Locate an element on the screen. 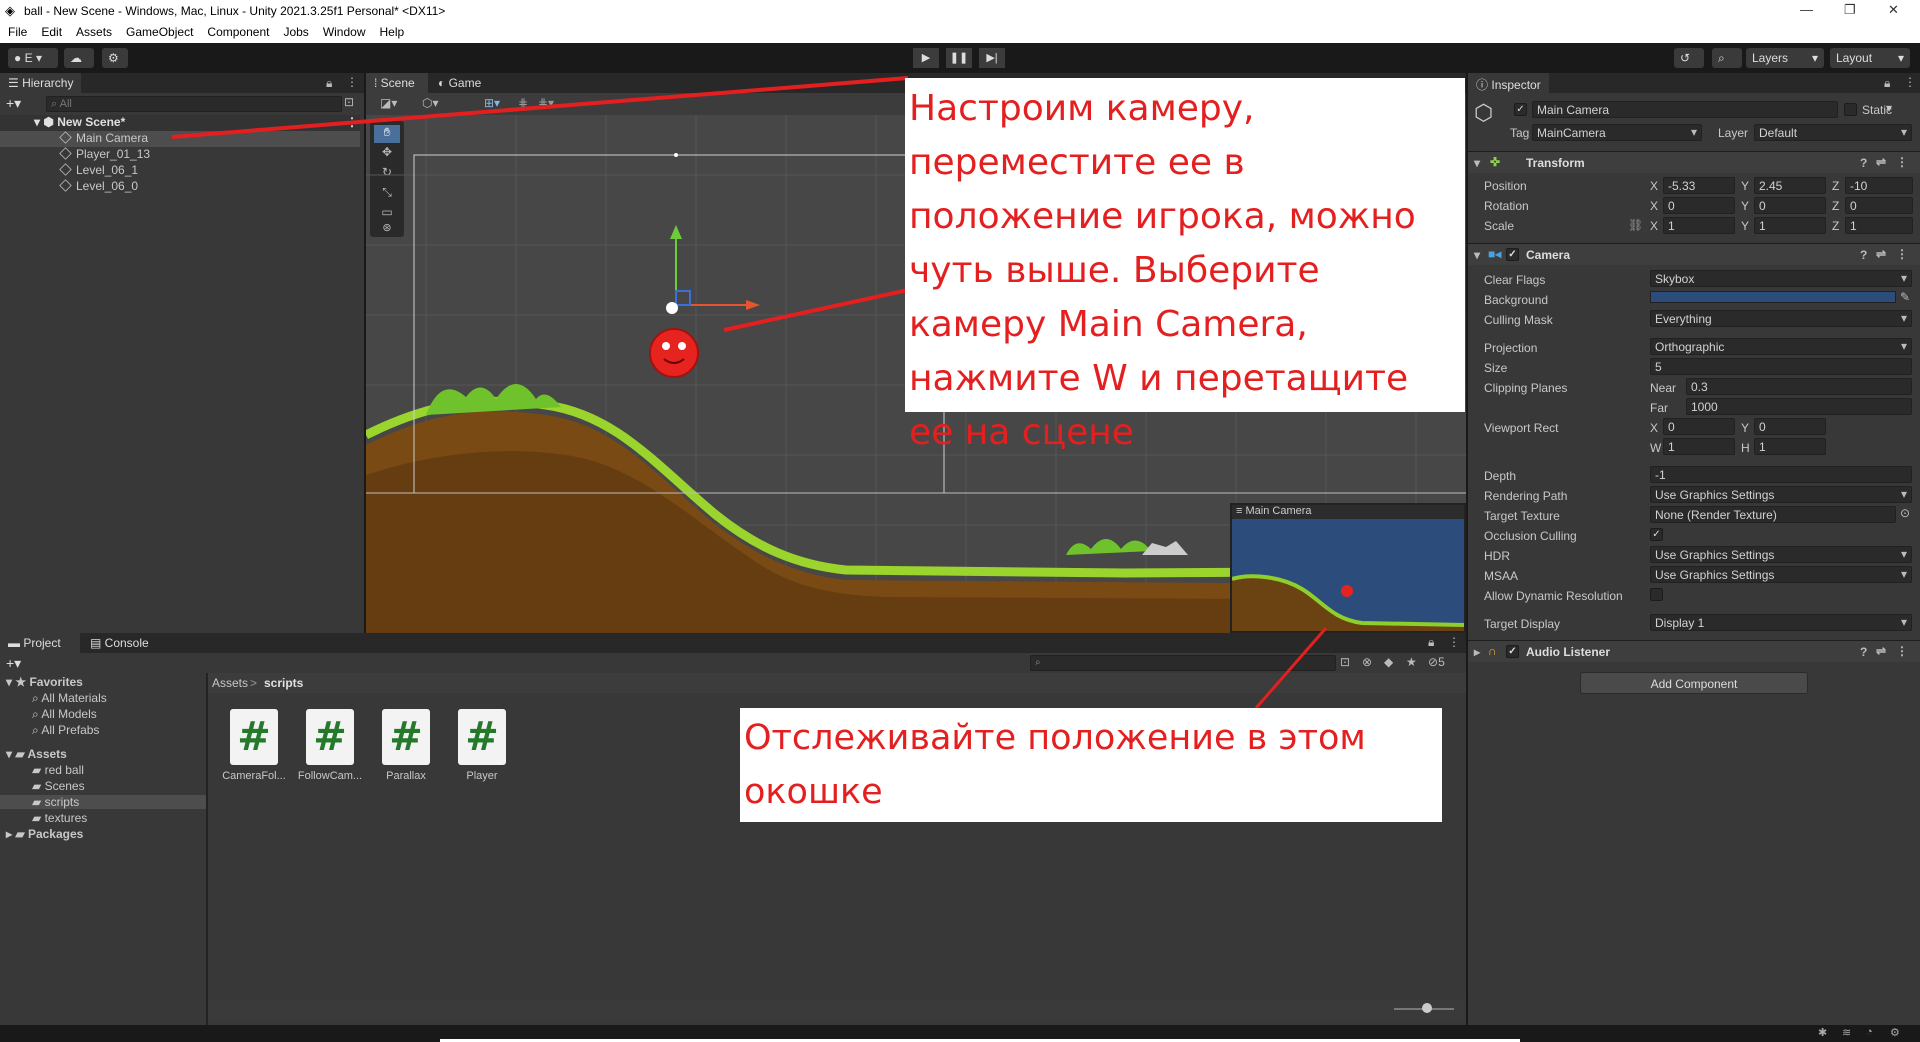  menu-jobs: Jobs is located at coordinates (294, 30).